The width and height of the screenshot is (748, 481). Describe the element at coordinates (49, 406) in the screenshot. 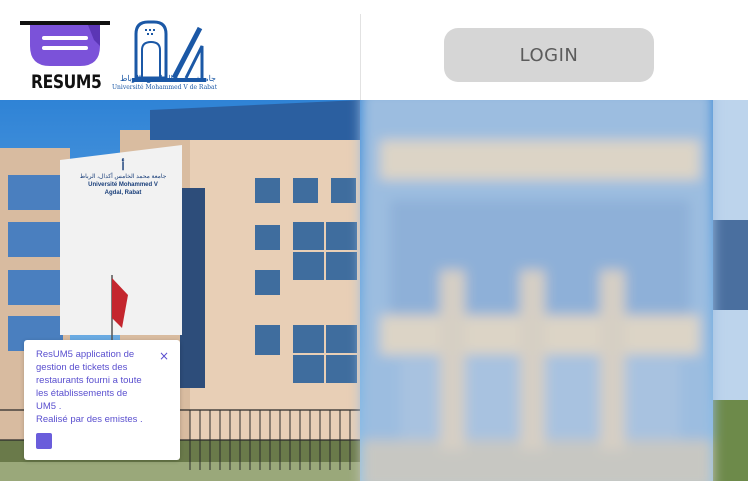

I see `popup-line: UM5 .` at that location.